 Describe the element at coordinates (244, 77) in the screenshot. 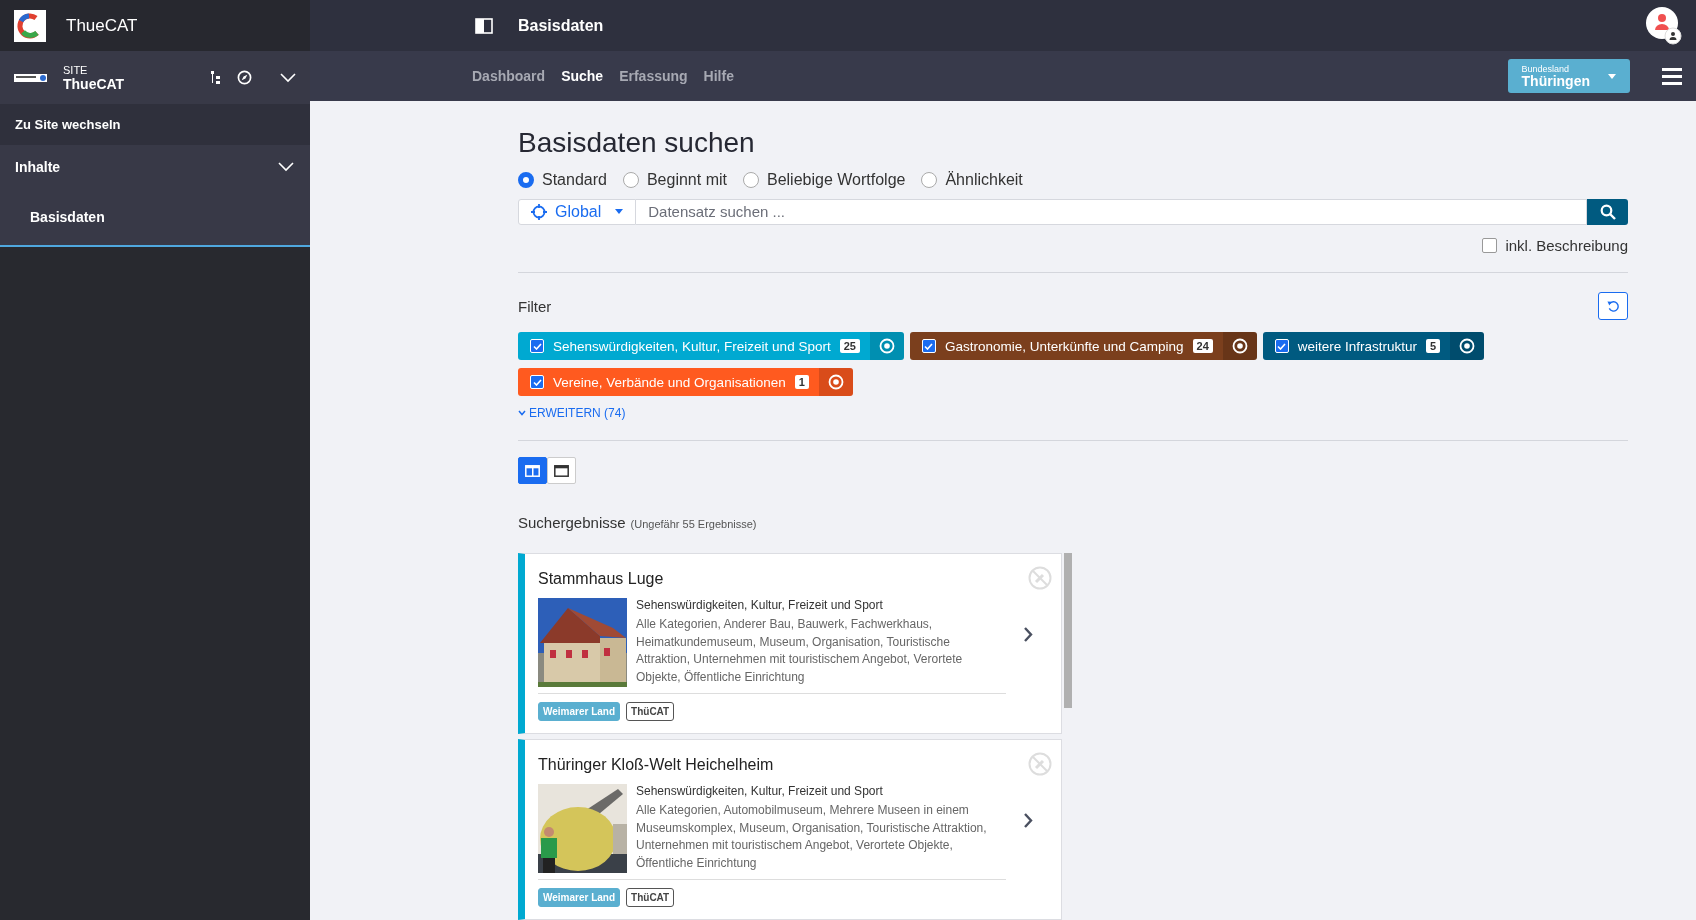

I see `compass-icon` at that location.